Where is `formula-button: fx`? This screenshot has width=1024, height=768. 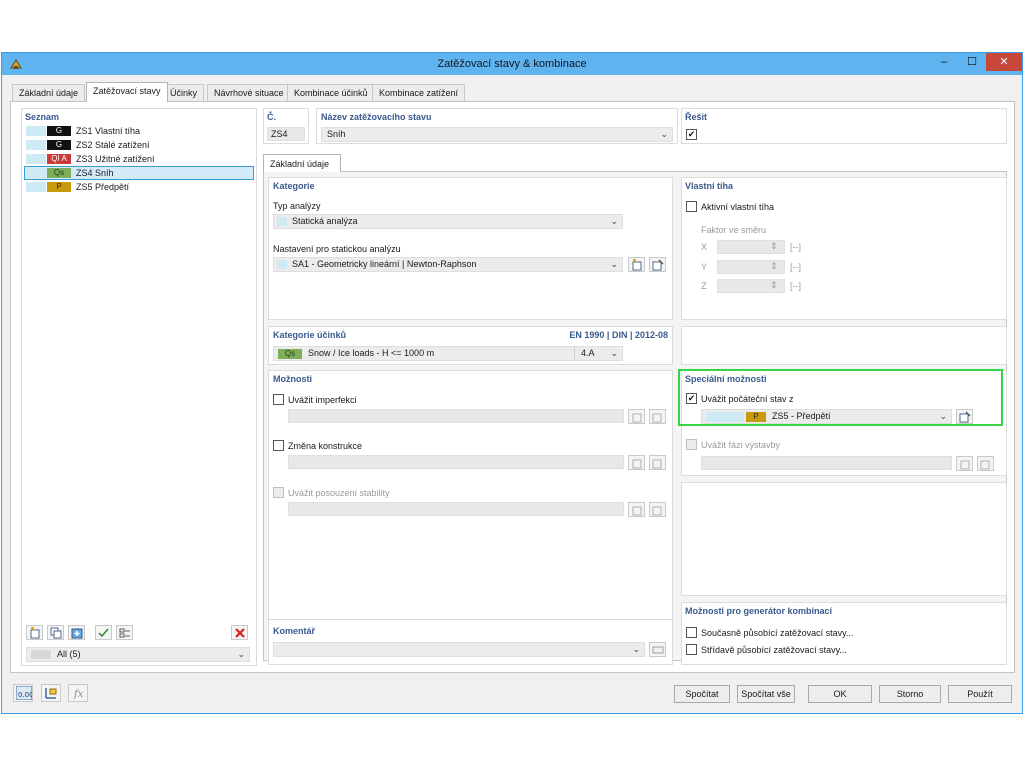
formula-button: fx is located at coordinates (78, 693).